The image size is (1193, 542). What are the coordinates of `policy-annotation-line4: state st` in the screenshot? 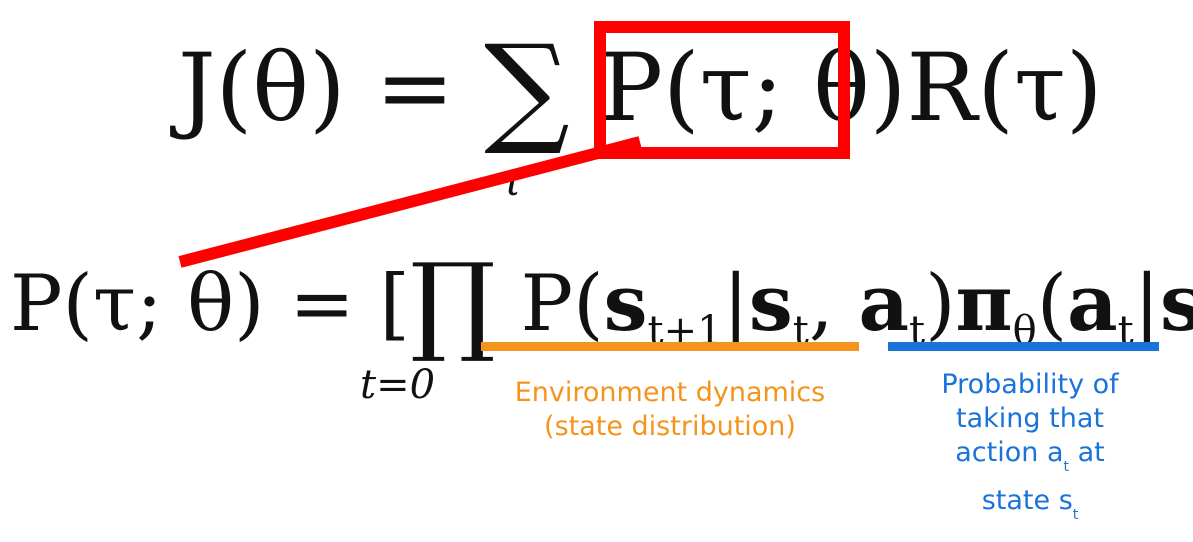 It's located at (1030, 508).